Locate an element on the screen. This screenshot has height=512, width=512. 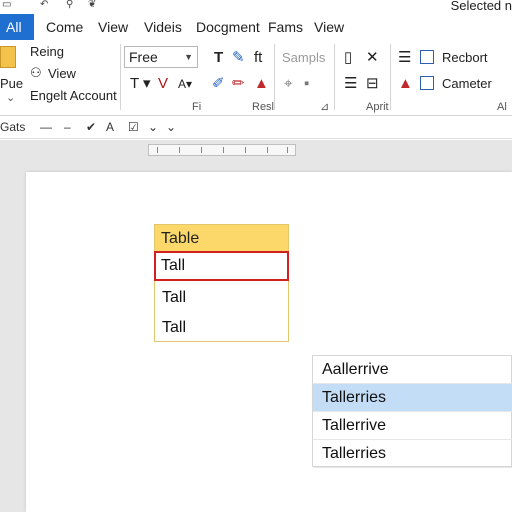
tab-docgment: Docgment is located at coordinates (228, 27).